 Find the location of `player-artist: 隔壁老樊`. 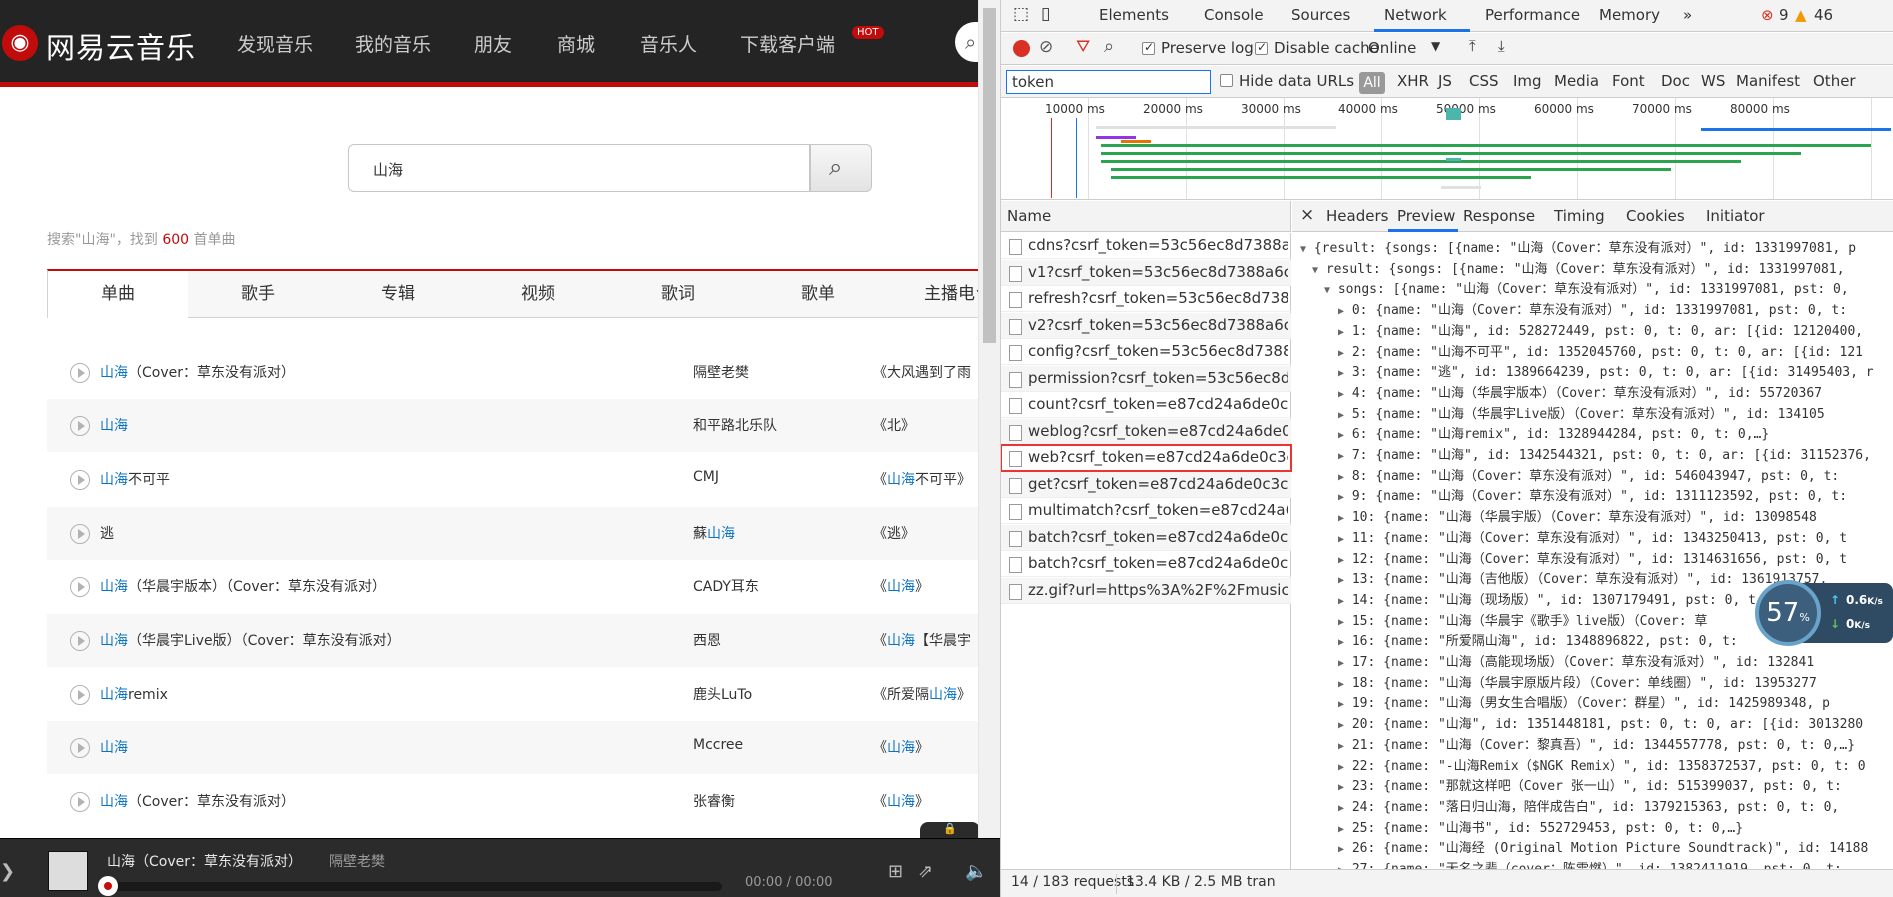

player-artist: 隔壁老樊 is located at coordinates (357, 861).